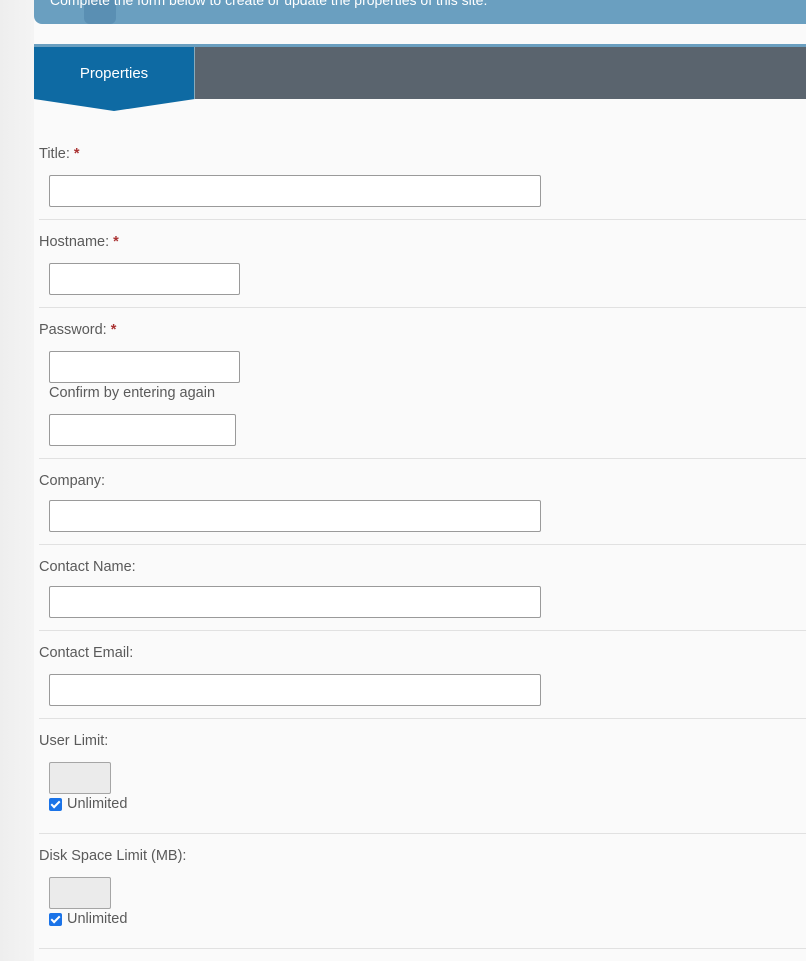  I want to click on hostname-input, so click(144, 279).